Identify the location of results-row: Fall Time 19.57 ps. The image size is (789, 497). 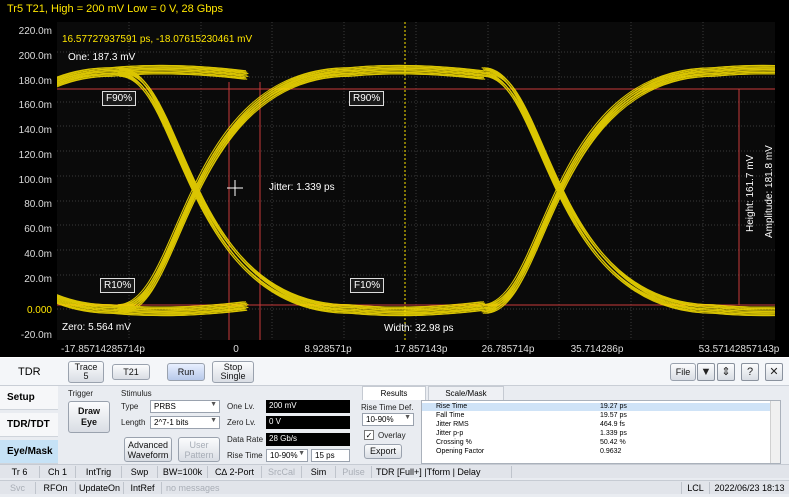
(596, 416).